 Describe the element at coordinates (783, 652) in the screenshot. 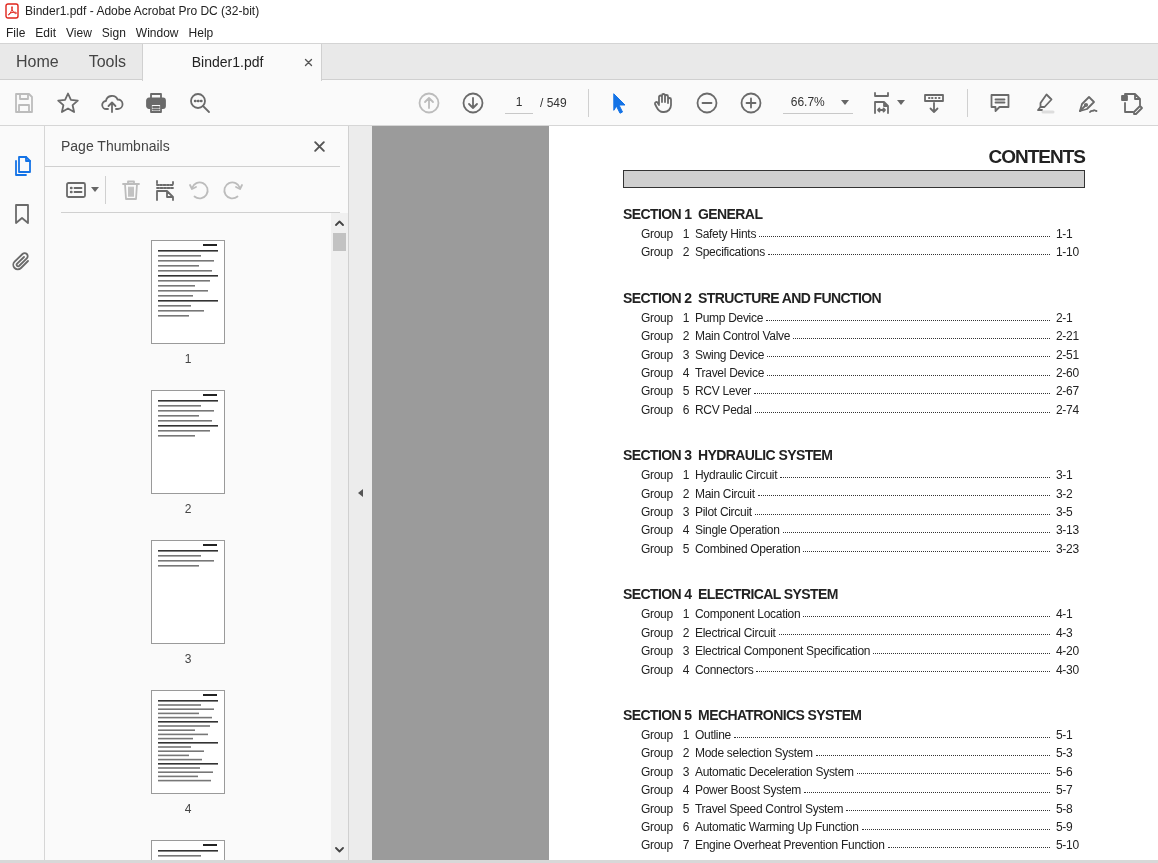

I see `group-title: Electrical Component Specification` at that location.